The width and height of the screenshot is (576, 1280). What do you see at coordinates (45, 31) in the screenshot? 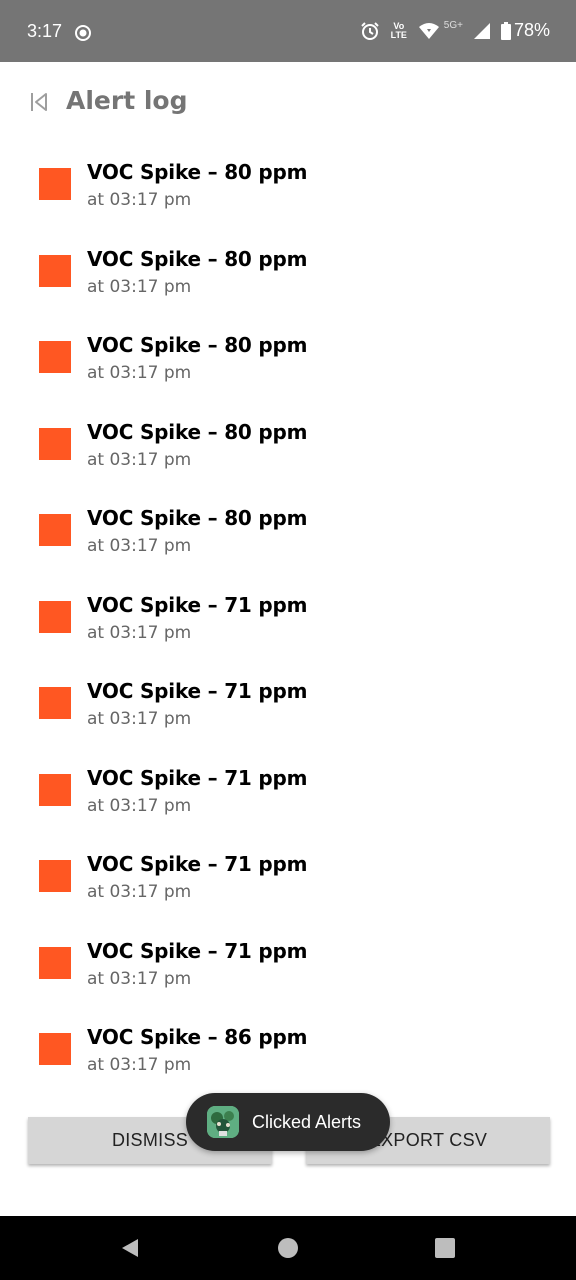
I see `status-time: 3:17` at bounding box center [45, 31].